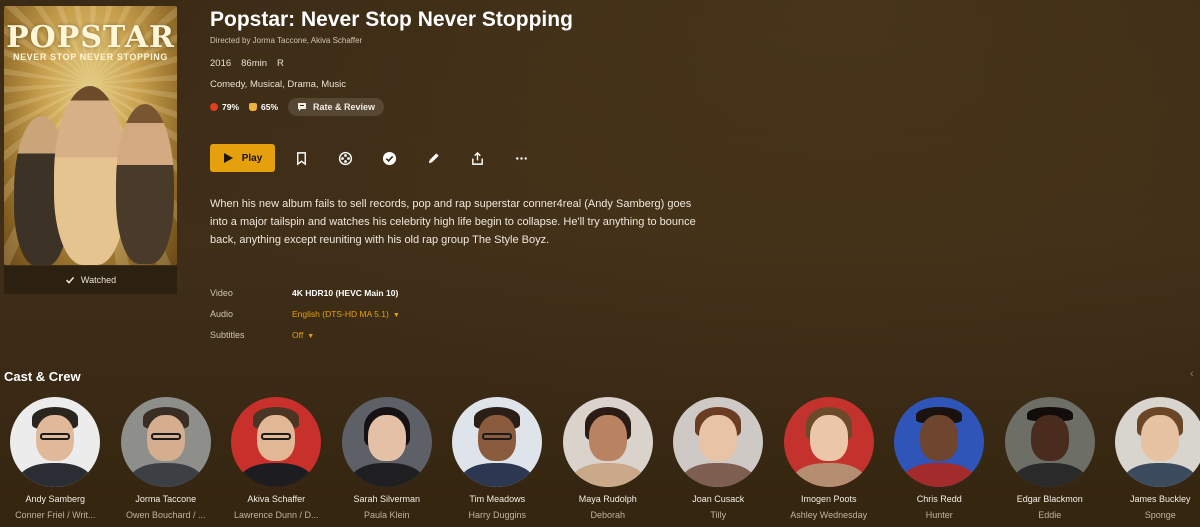  Describe the element at coordinates (477, 158) in the screenshot. I see `share-button` at that location.